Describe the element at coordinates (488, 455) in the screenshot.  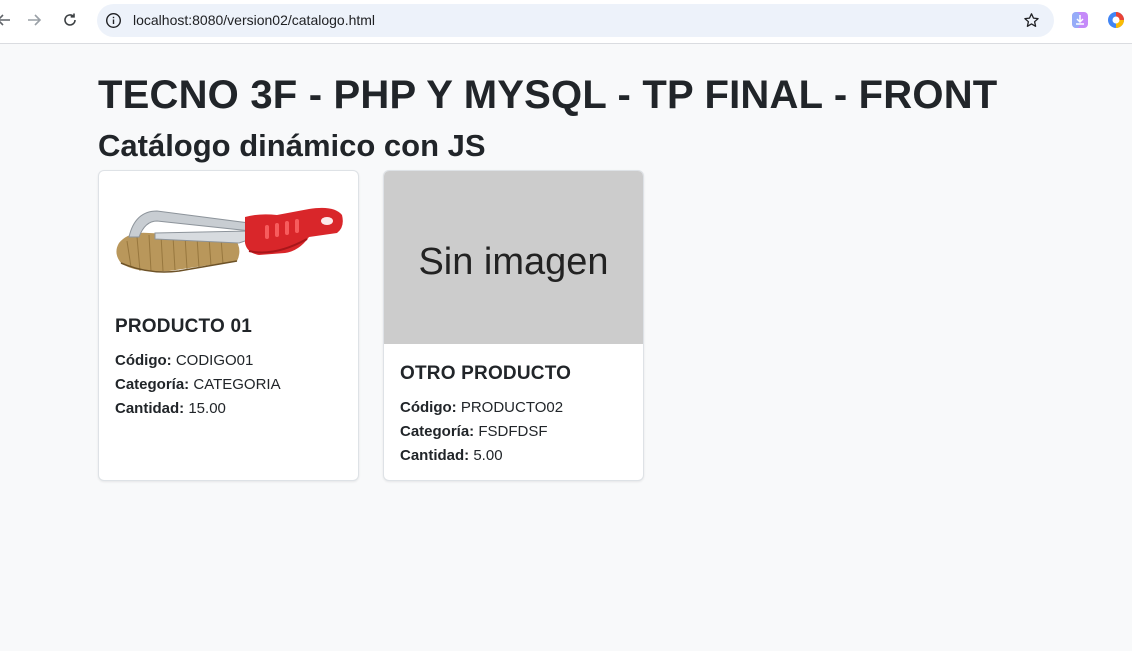
I see `product-quantity: 5.00` at that location.